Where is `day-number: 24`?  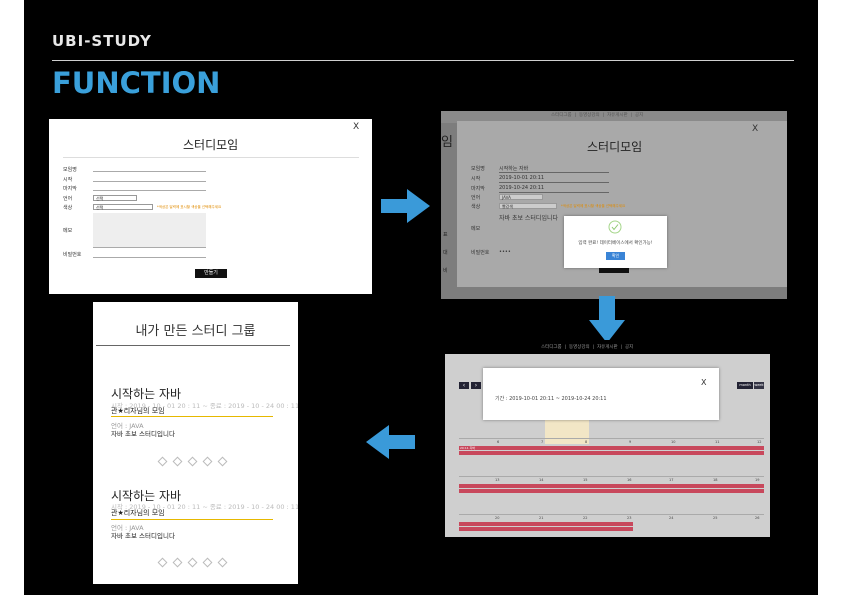 day-number: 24 is located at coordinates (671, 518).